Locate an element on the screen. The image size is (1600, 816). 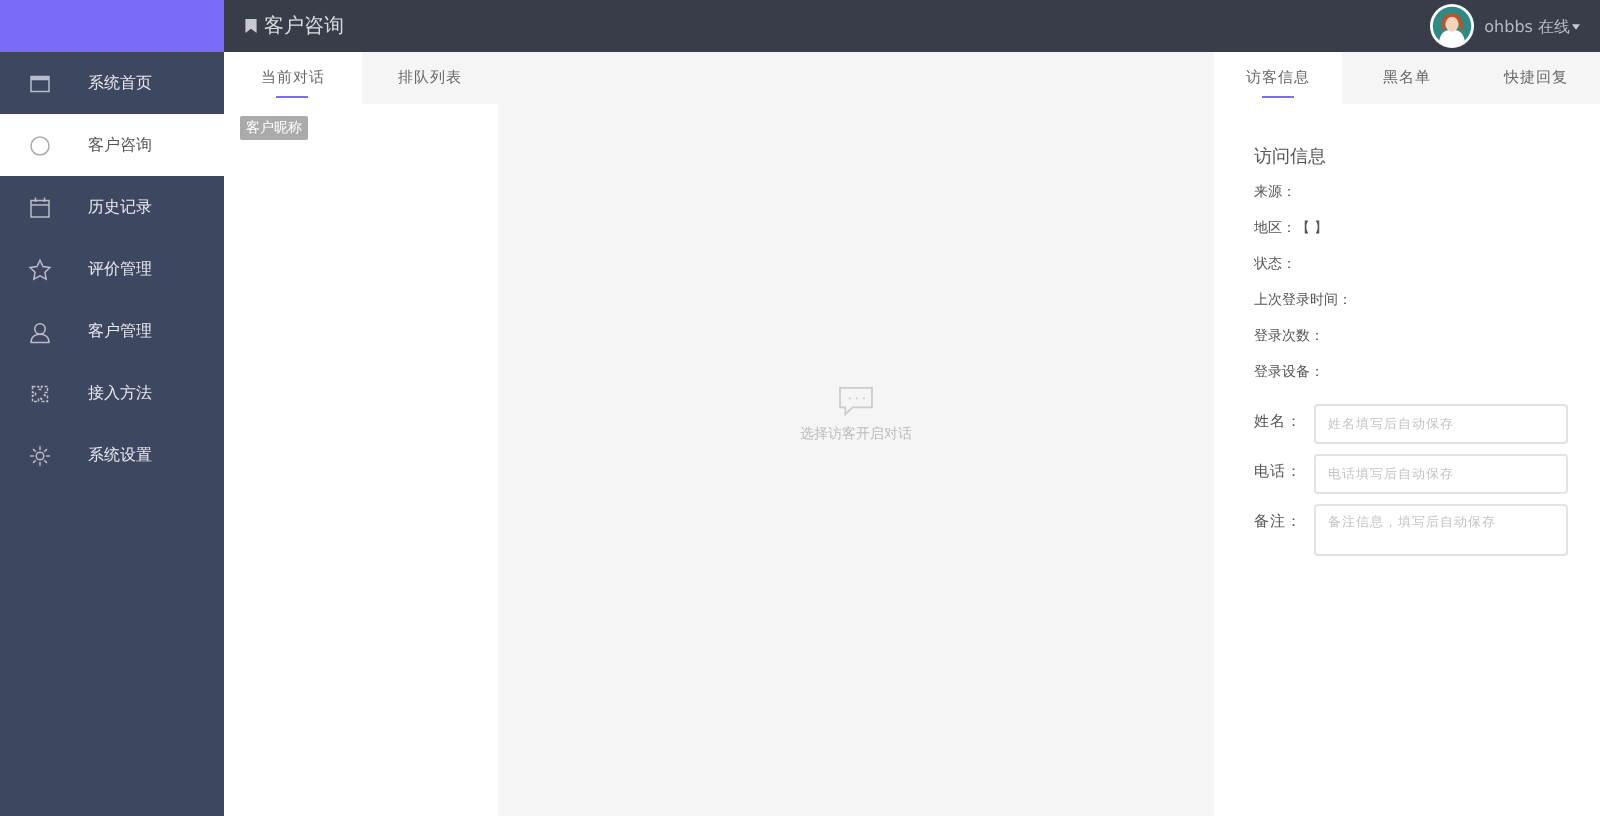
sidebar-item: 系统设置 is located at coordinates (112, 455).